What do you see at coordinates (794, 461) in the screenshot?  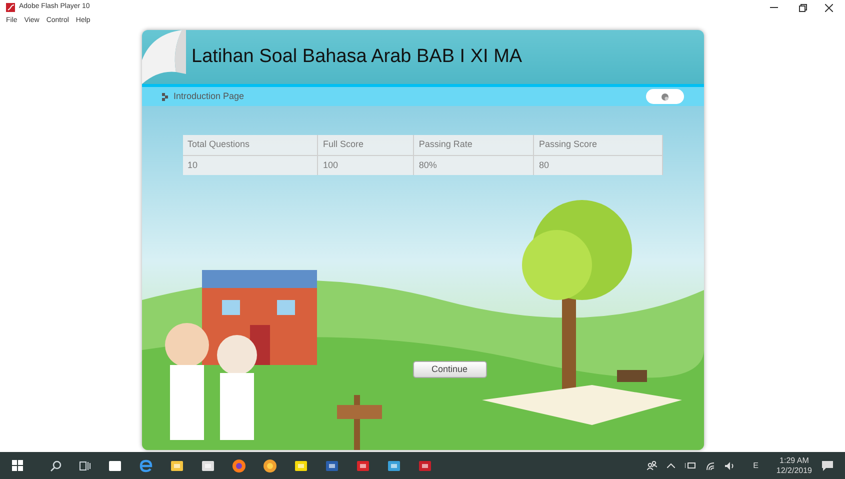 I see `clock-time: 1:29 AM` at bounding box center [794, 461].